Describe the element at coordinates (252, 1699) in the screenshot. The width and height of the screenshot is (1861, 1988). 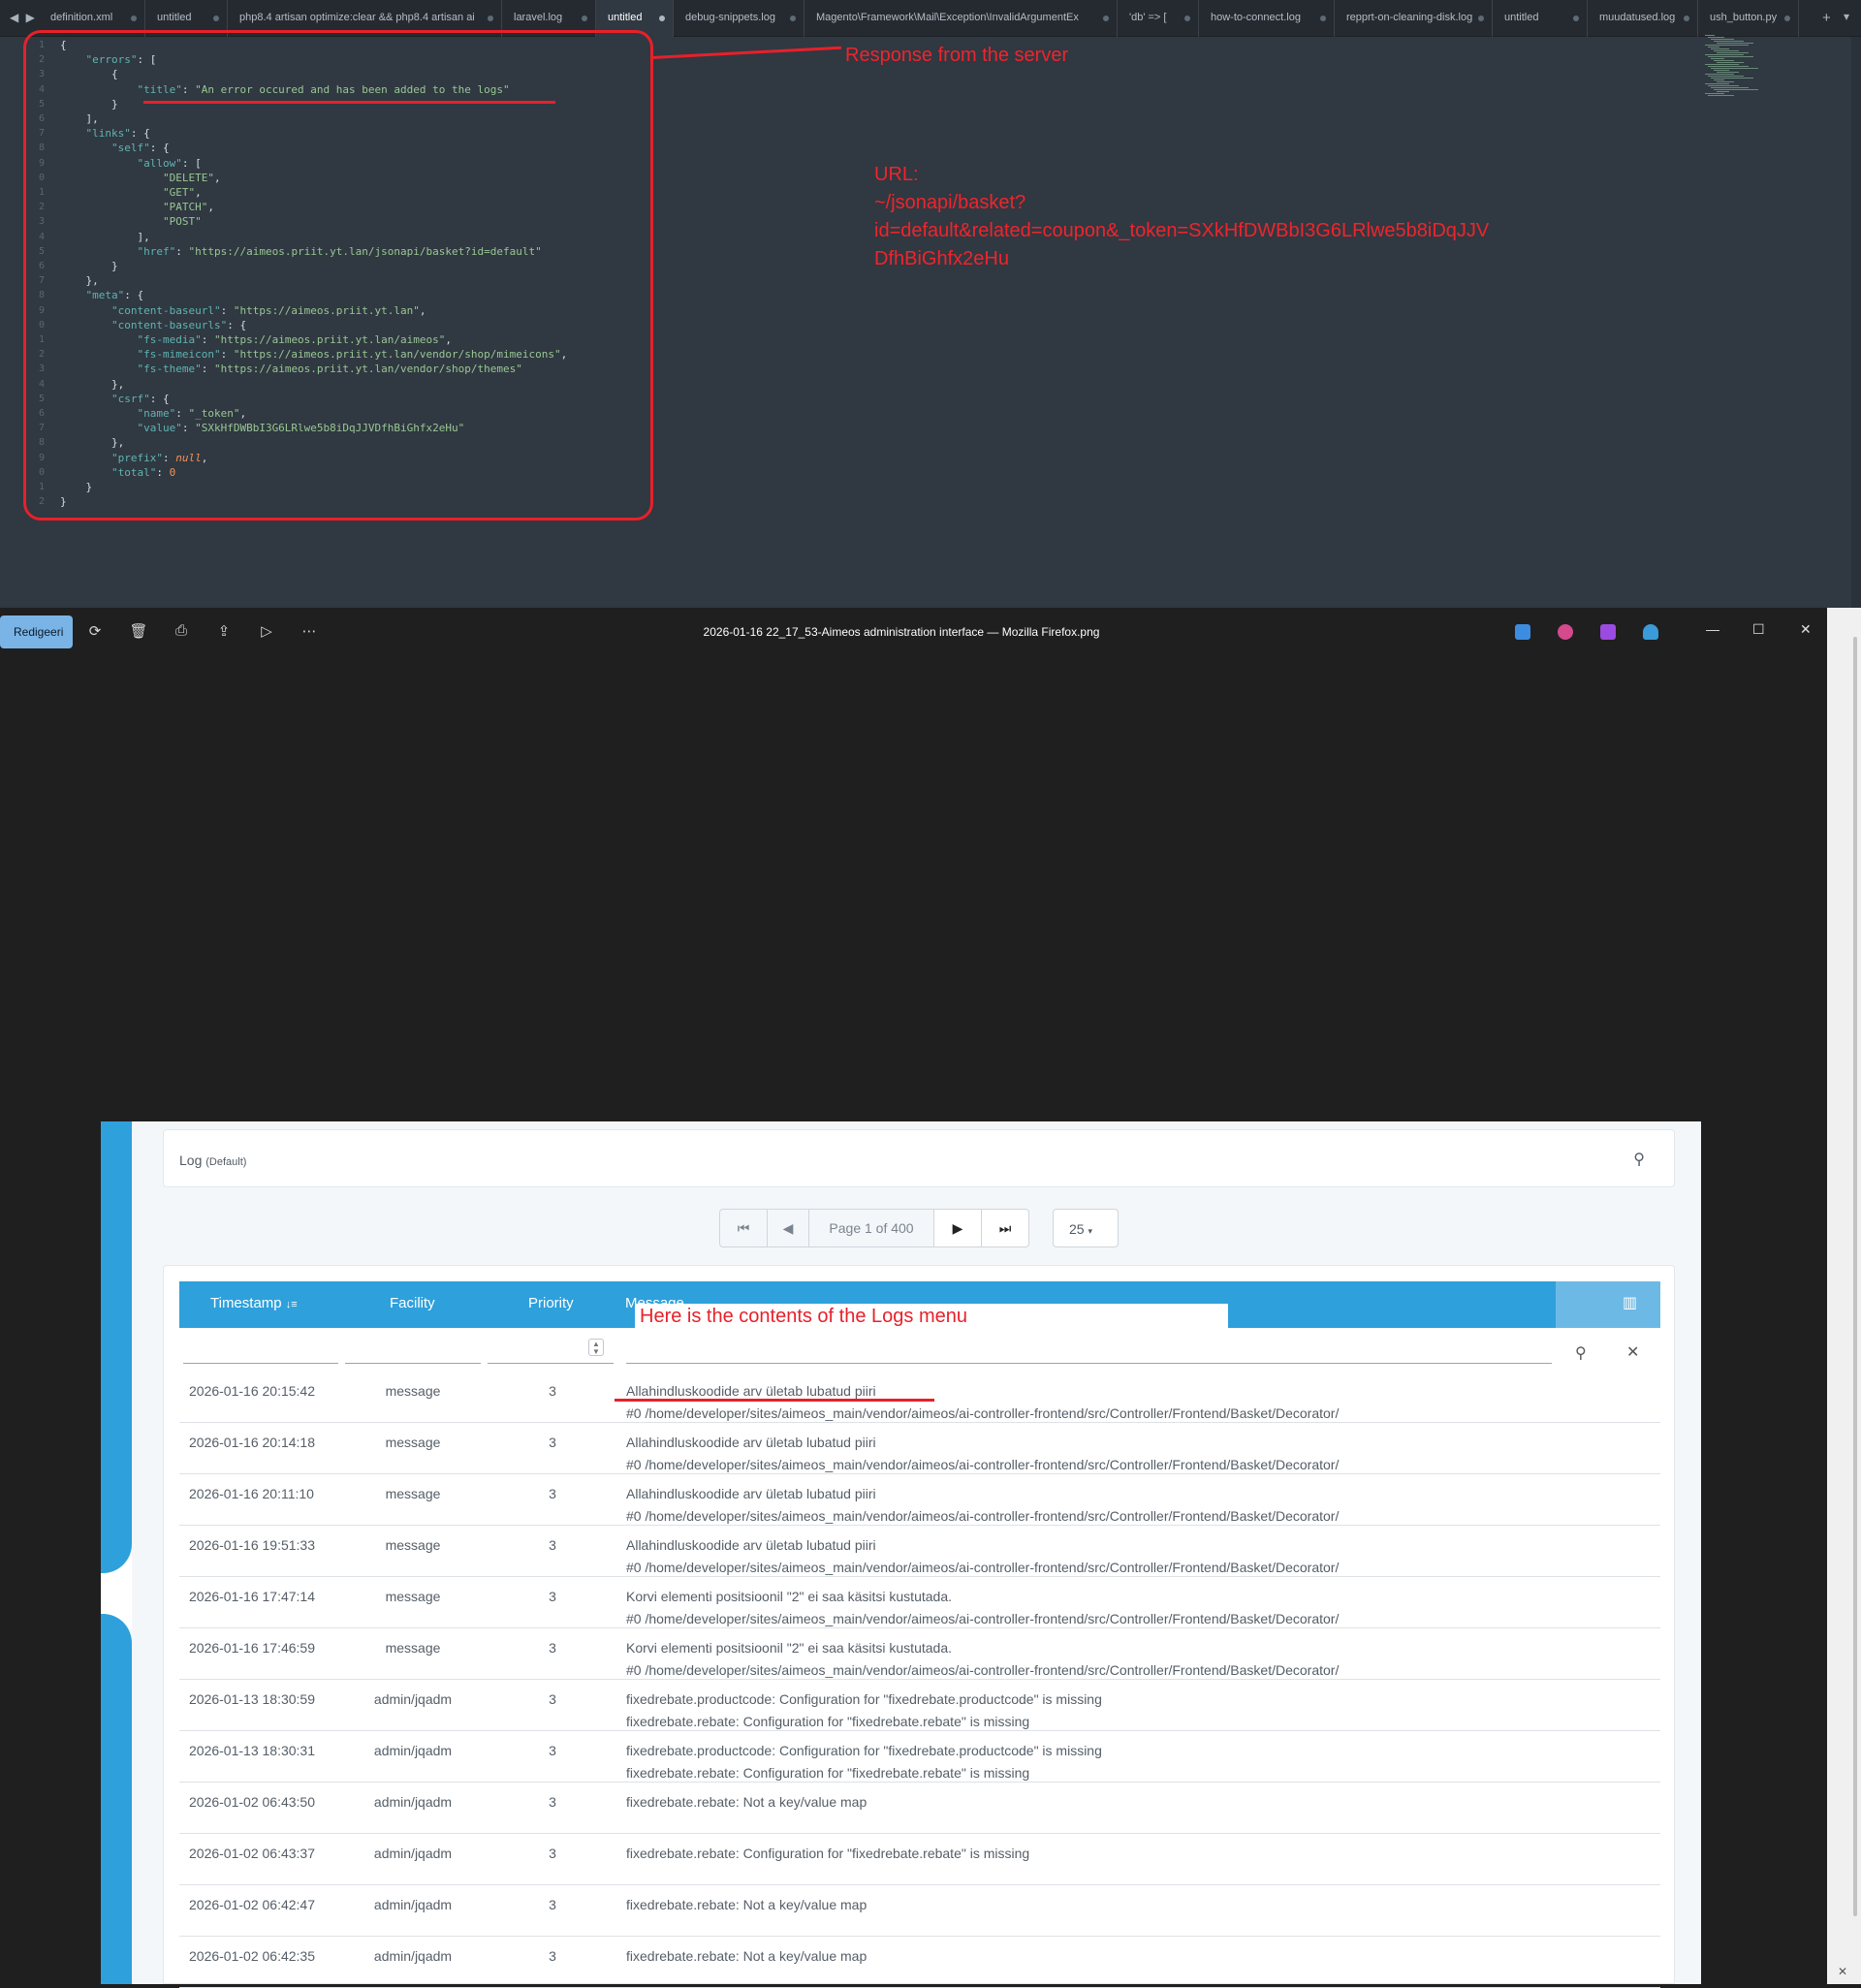
I see `cell-timestamp: 2026-01-13 18:30:59` at that location.